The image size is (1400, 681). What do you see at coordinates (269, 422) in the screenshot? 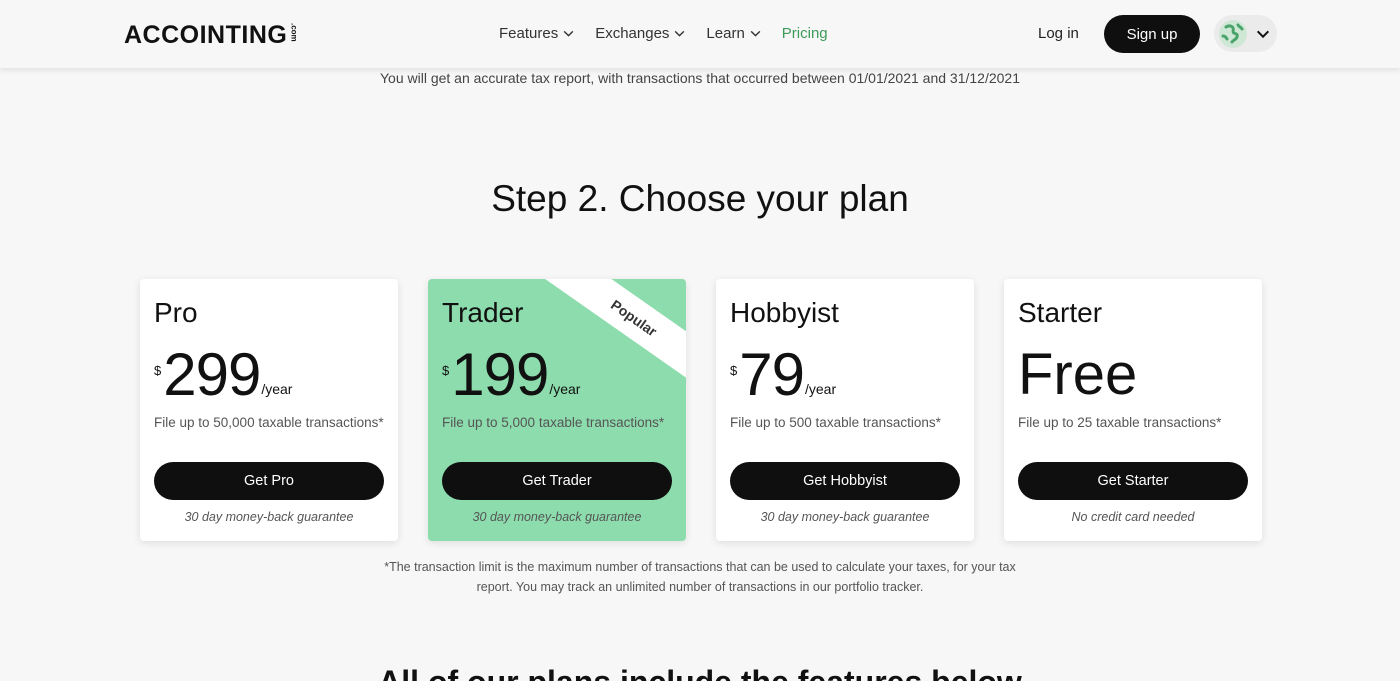
I see `plan-description: File up to 50,000 taxable transactions*` at bounding box center [269, 422].